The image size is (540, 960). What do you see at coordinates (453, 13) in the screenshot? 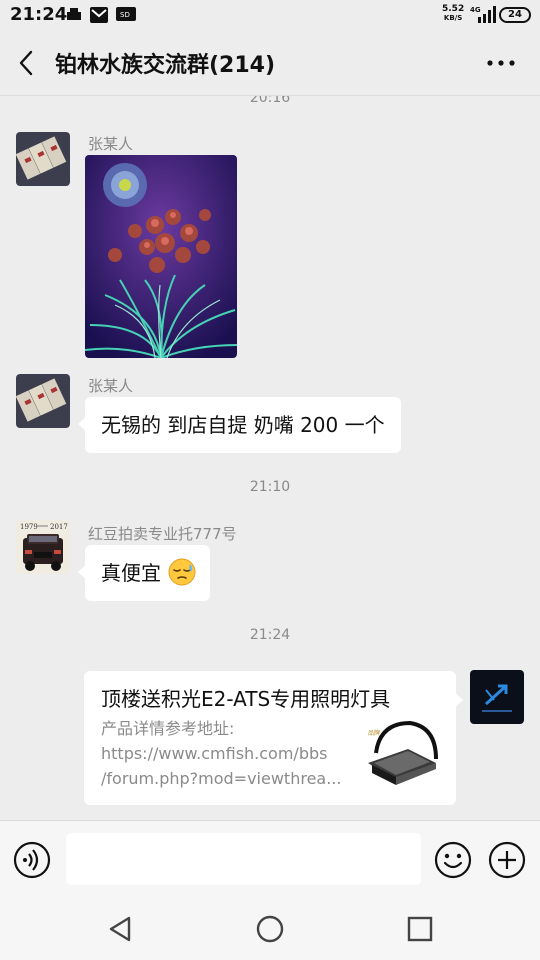
I see `network-speed: 5.52 KB/S` at bounding box center [453, 13].